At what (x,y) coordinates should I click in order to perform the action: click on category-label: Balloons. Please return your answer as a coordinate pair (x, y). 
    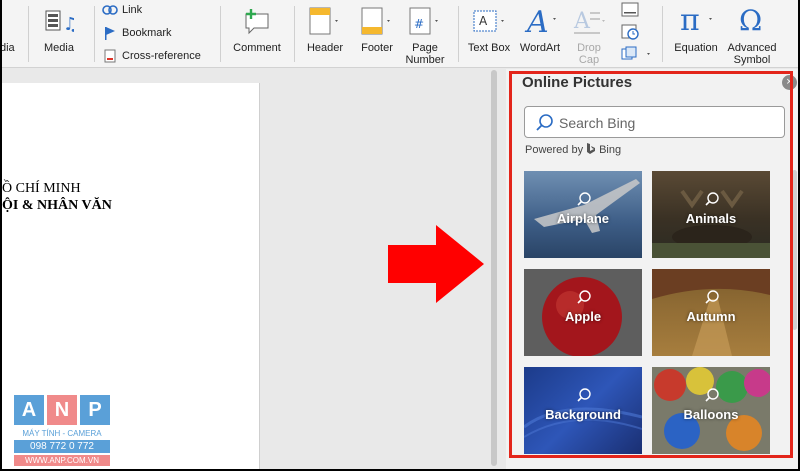
    Looking at the image, I should click on (711, 414).